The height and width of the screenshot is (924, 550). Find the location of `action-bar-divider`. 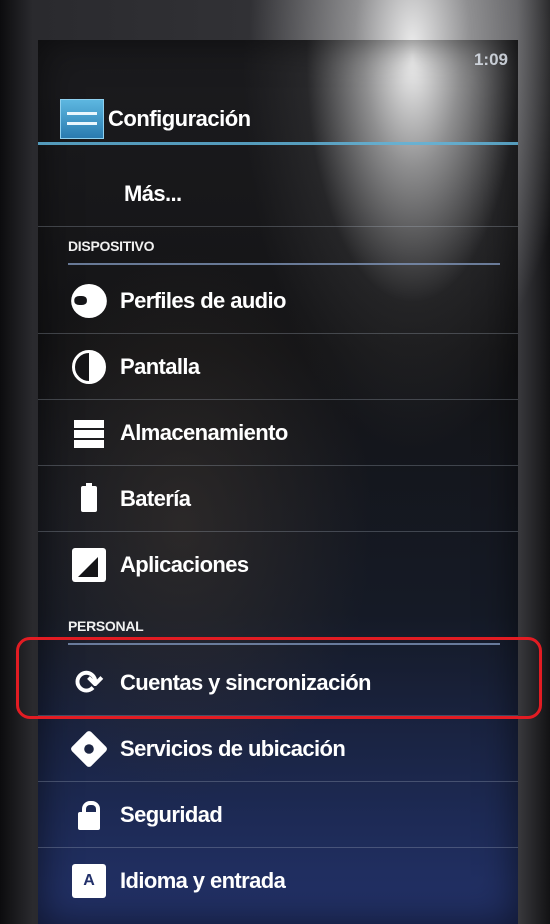

action-bar-divider is located at coordinates (278, 143).